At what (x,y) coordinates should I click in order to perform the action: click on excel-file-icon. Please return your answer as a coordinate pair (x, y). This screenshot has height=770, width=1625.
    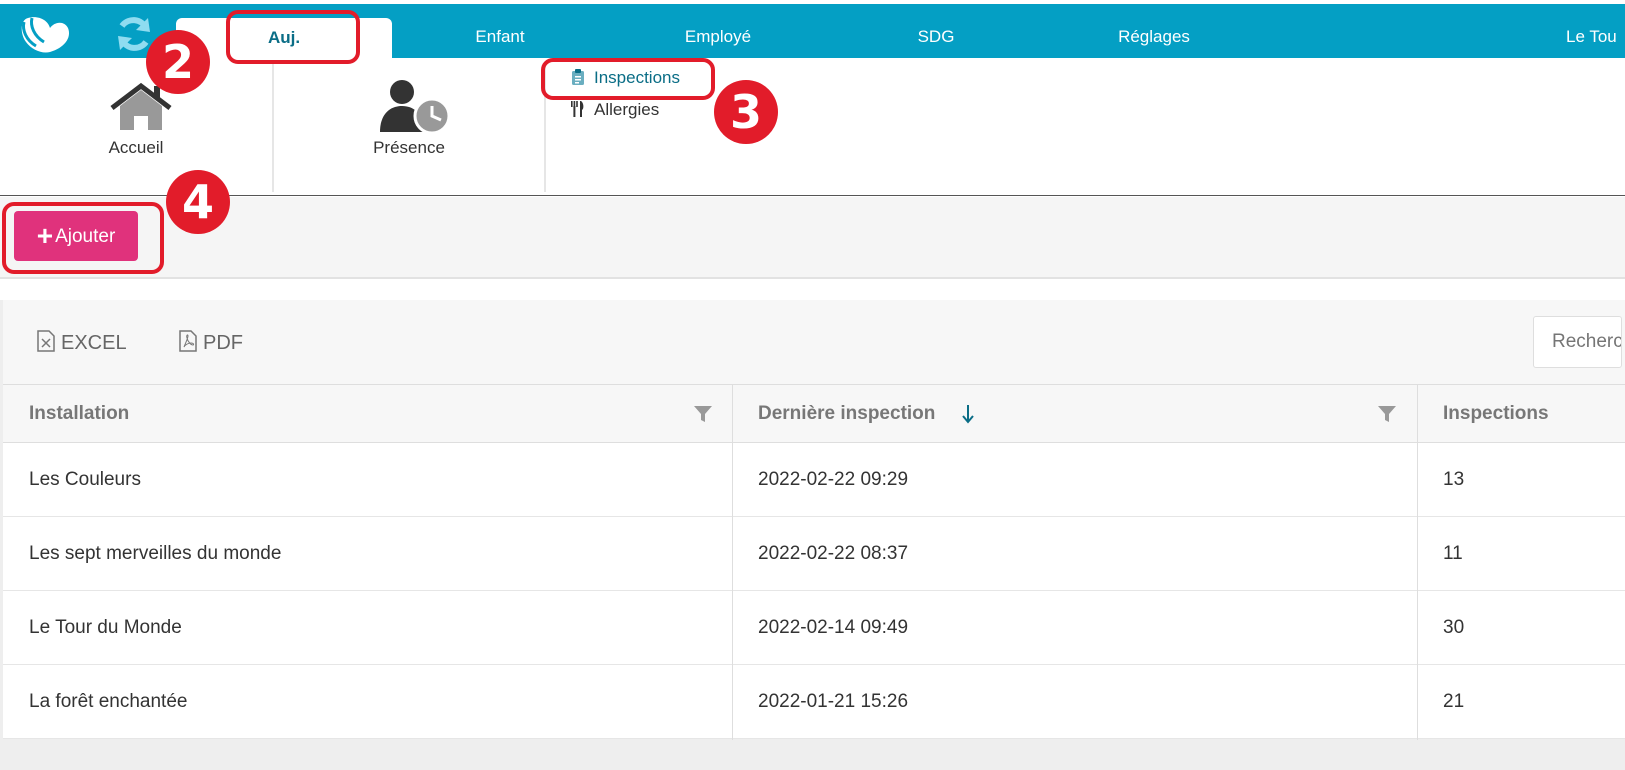
    Looking at the image, I should click on (46, 341).